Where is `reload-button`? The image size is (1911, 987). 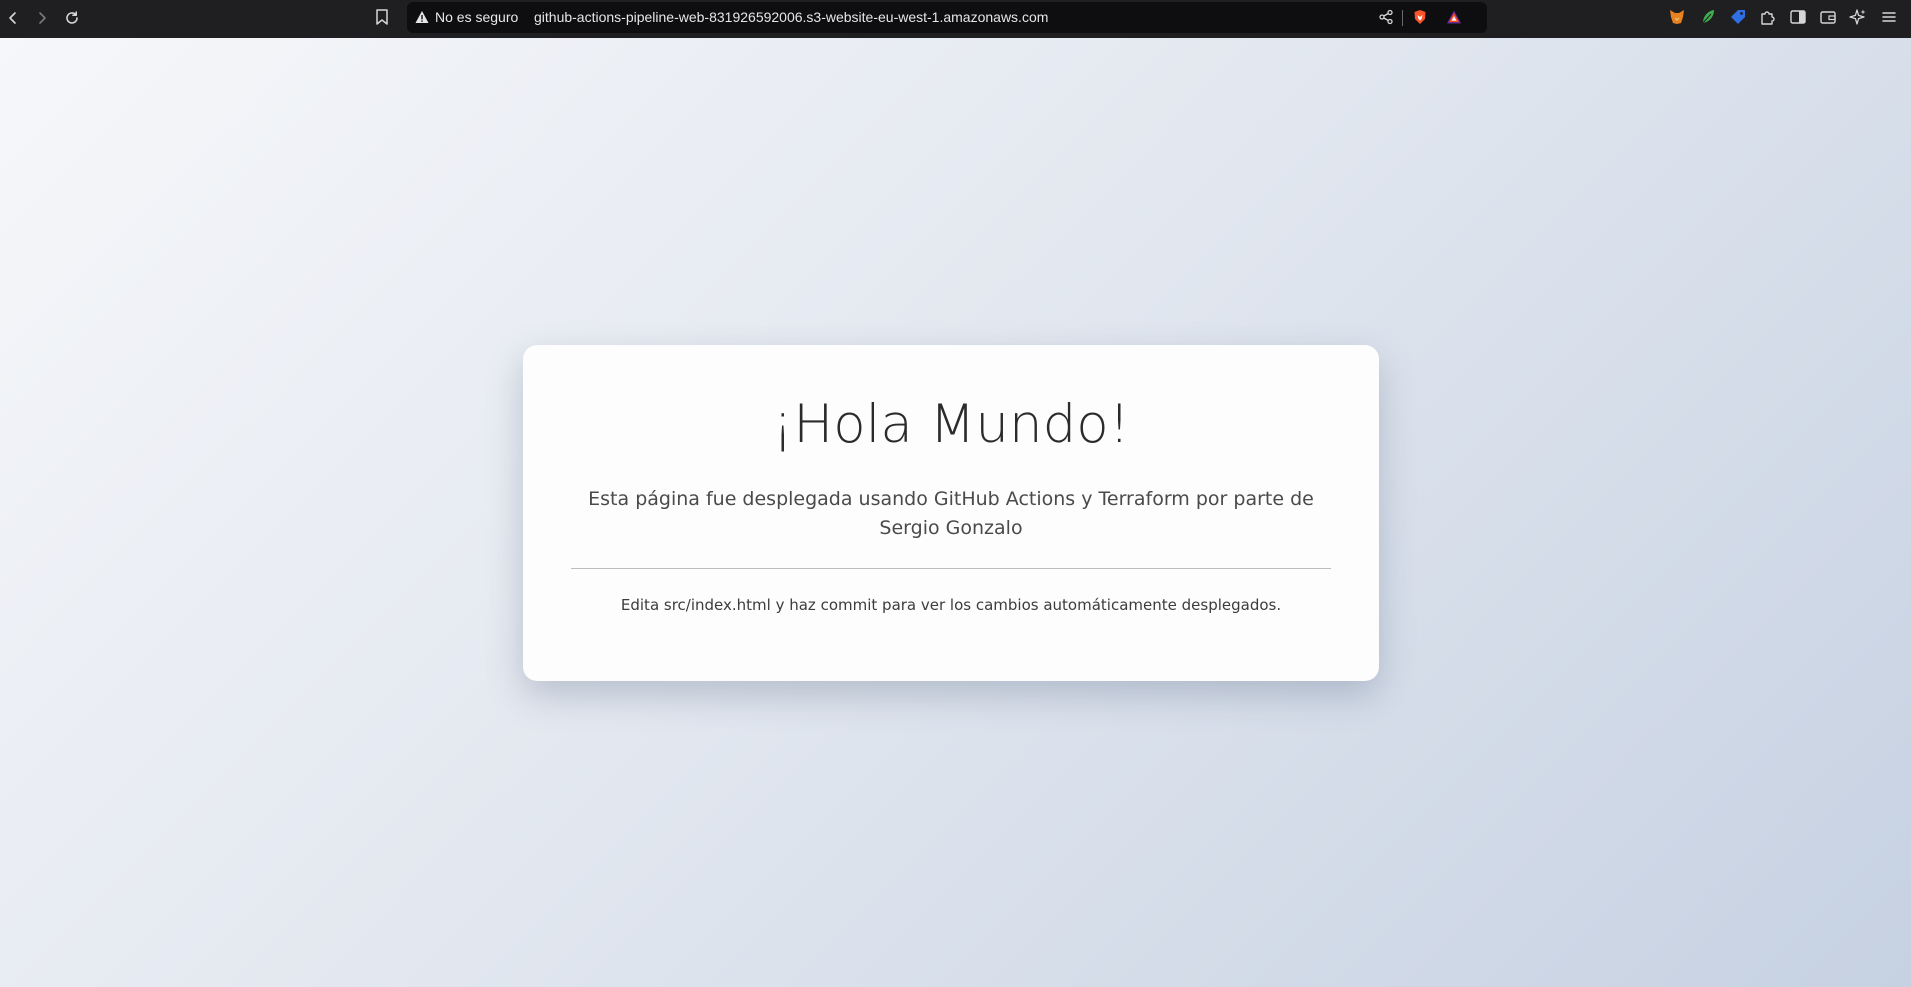
reload-button is located at coordinates (72, 18).